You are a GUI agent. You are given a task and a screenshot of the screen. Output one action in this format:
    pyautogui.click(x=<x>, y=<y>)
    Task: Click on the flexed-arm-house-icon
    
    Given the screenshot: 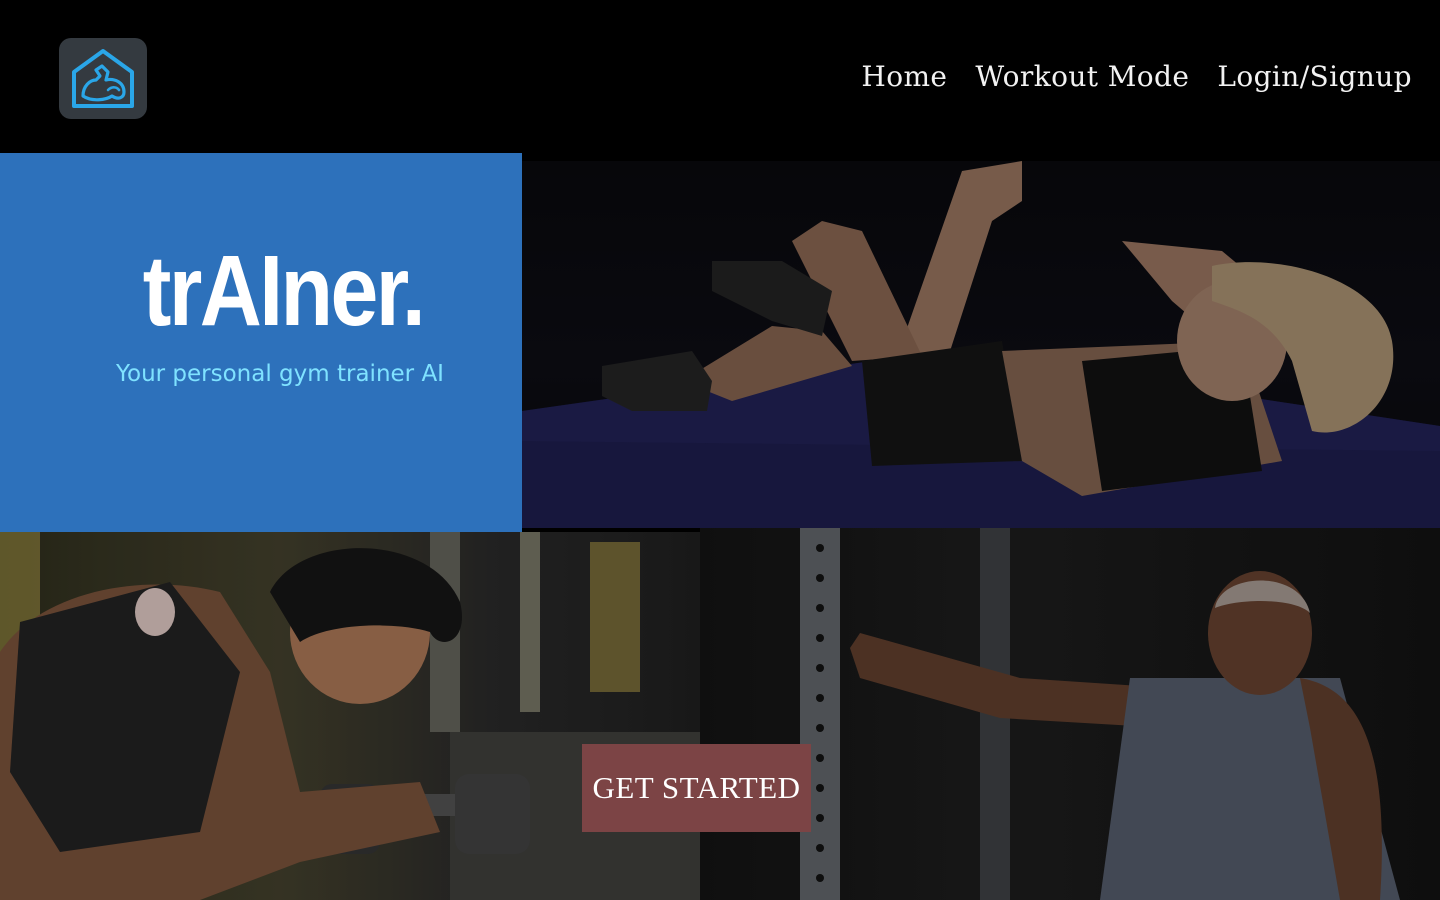 What is the action you would take?
    pyautogui.click(x=103, y=78)
    